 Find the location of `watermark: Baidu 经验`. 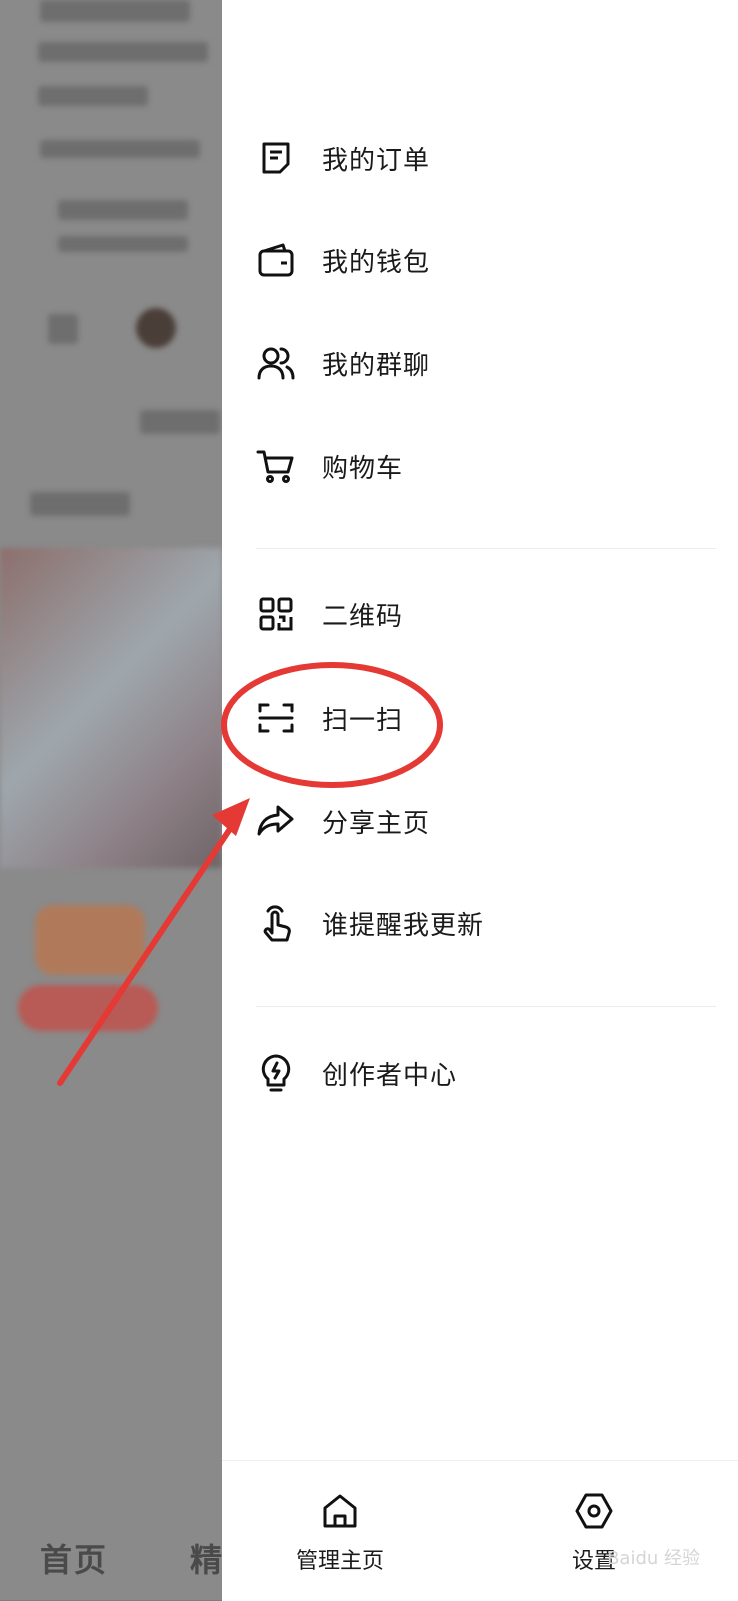

watermark: Baidu 经验 is located at coordinates (653, 1558).